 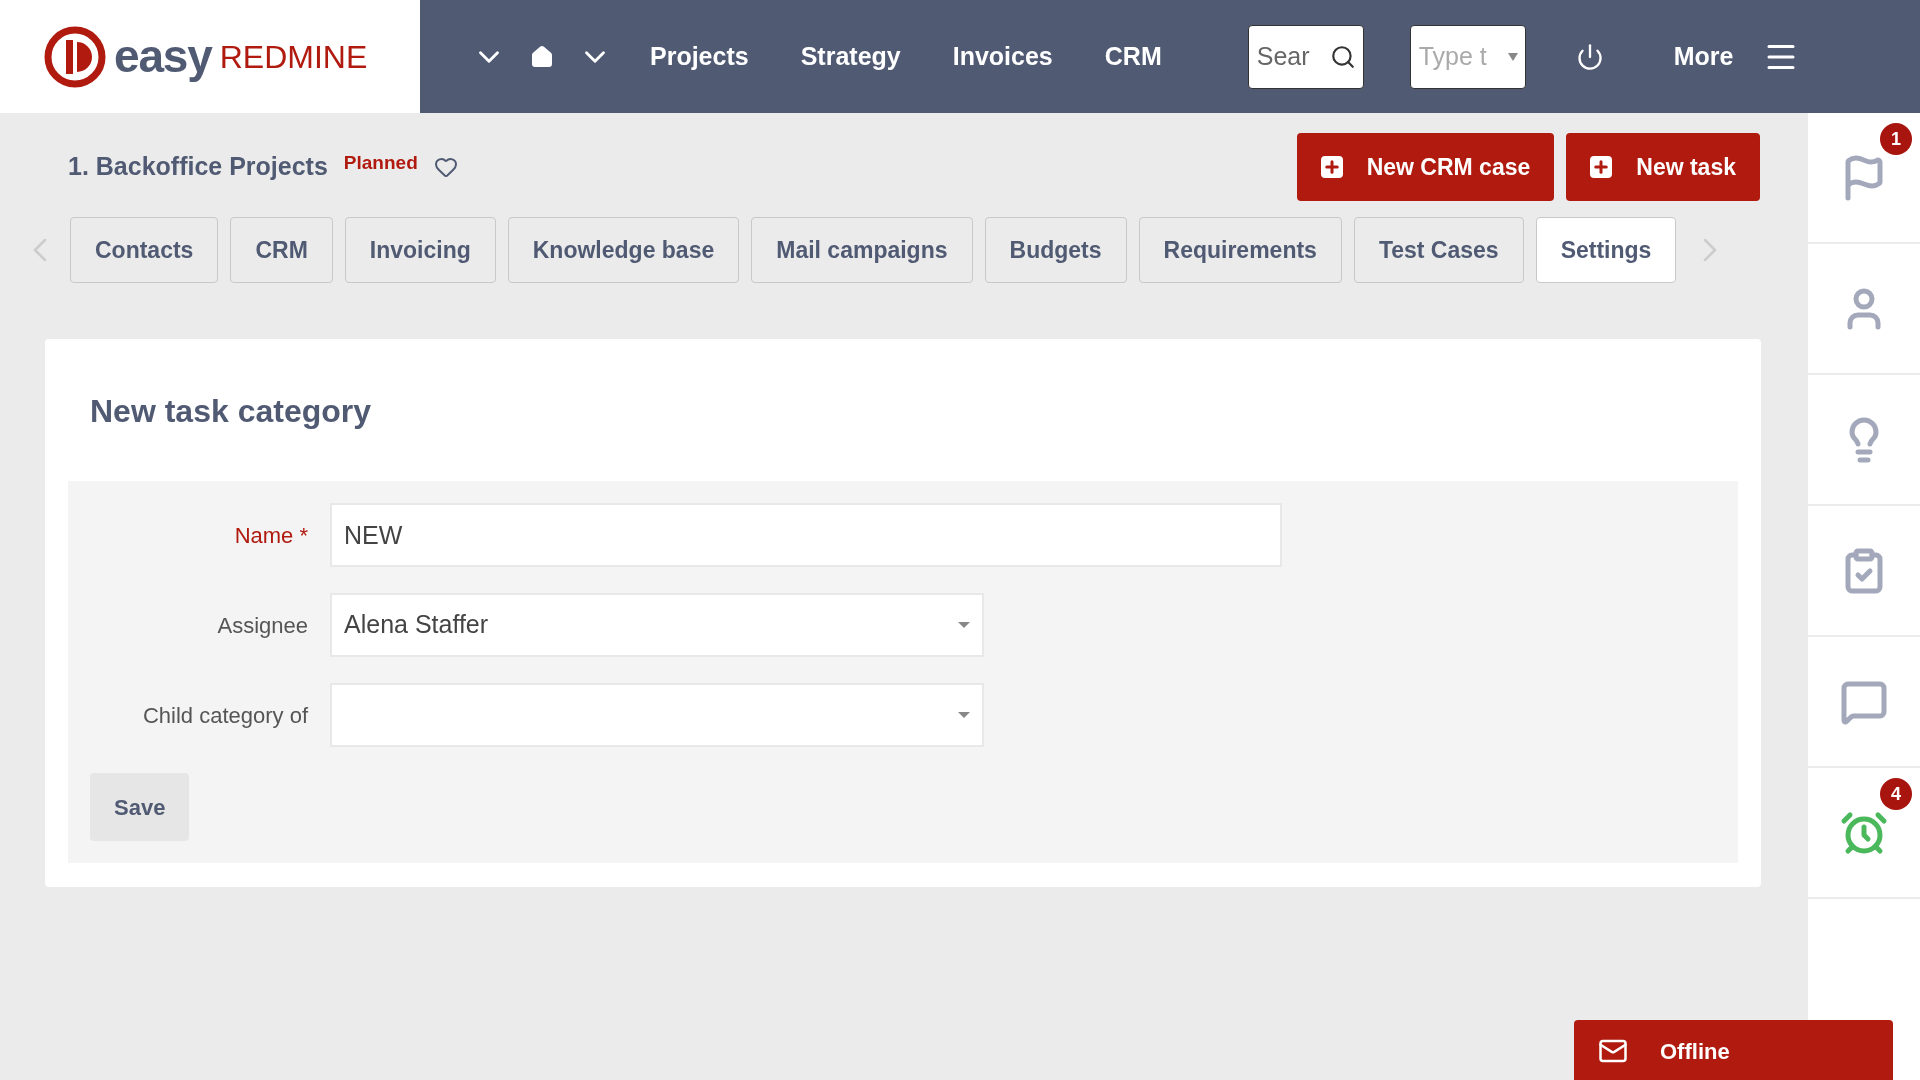 I want to click on chat-status-button: Offline, so click(x=1733, y=1050).